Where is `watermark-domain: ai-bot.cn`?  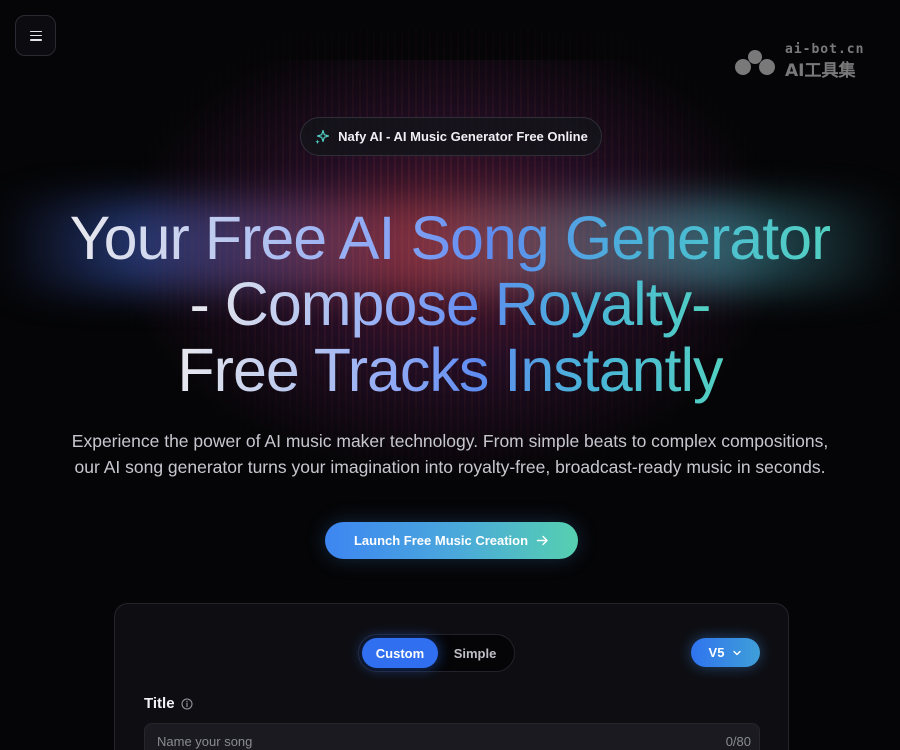 watermark-domain: ai-bot.cn is located at coordinates (825, 49).